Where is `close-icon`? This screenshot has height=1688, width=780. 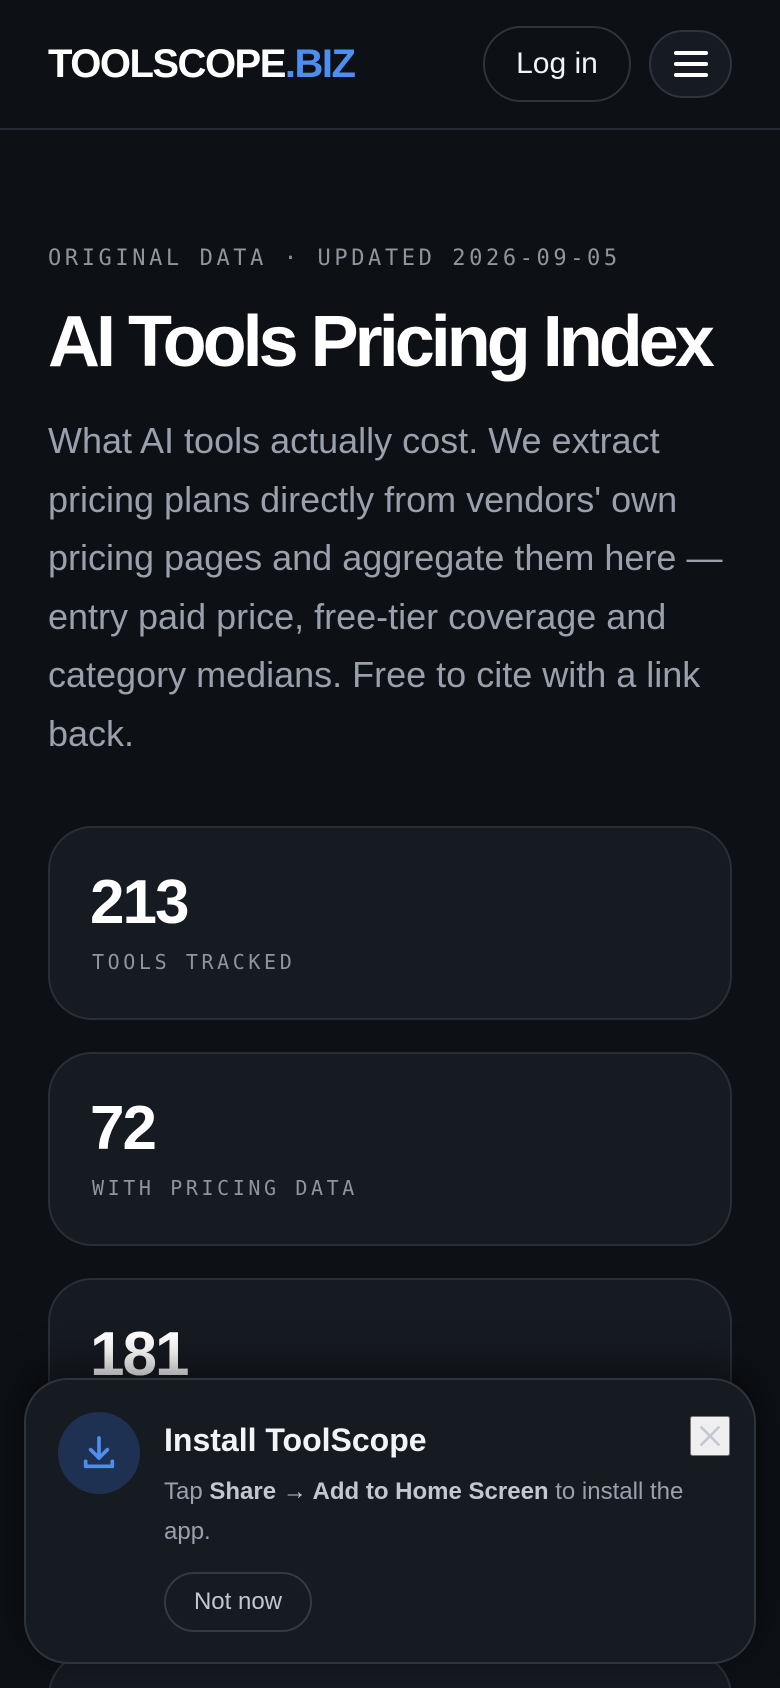 close-icon is located at coordinates (710, 1436).